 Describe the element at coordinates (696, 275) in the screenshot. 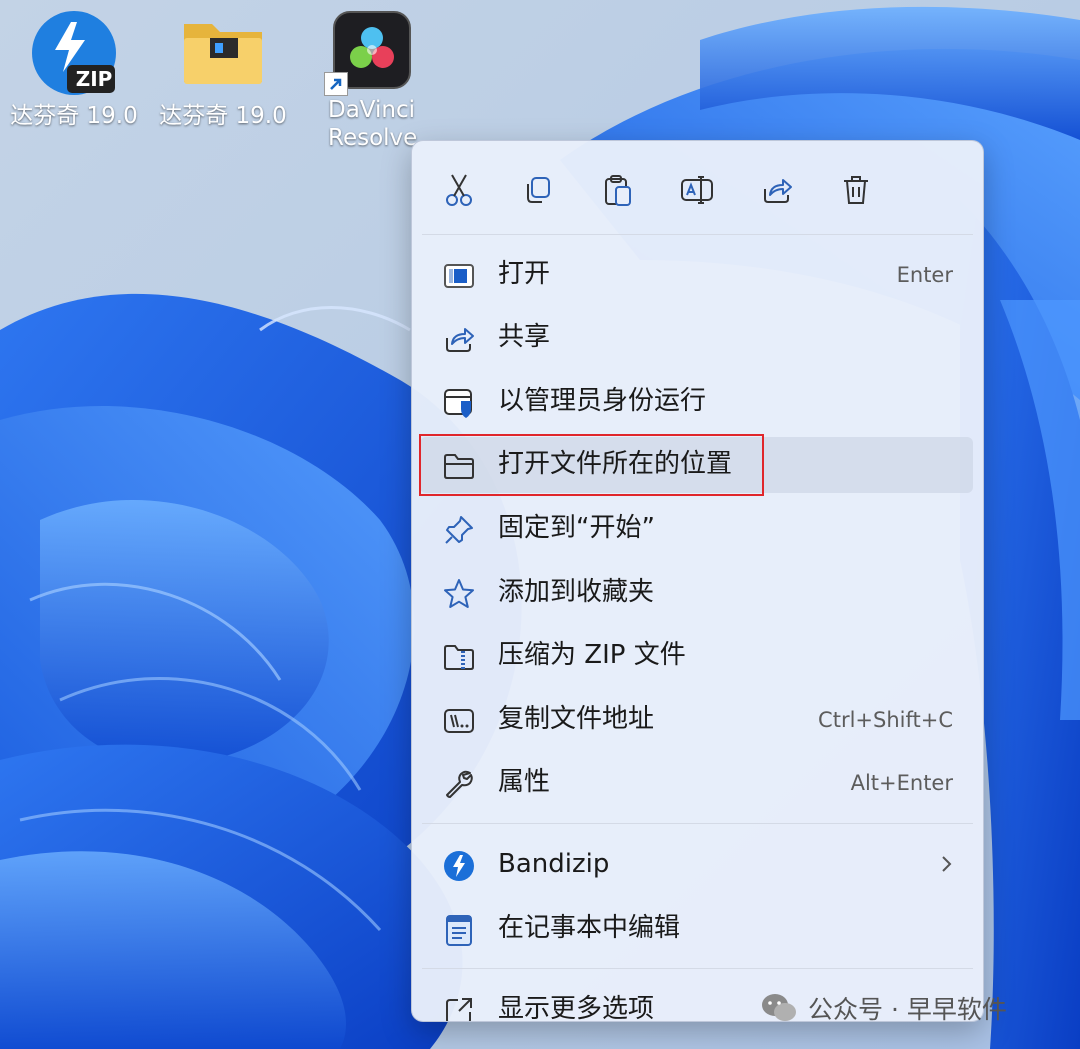

I see `menu-item-open: 打开 Enter` at that location.